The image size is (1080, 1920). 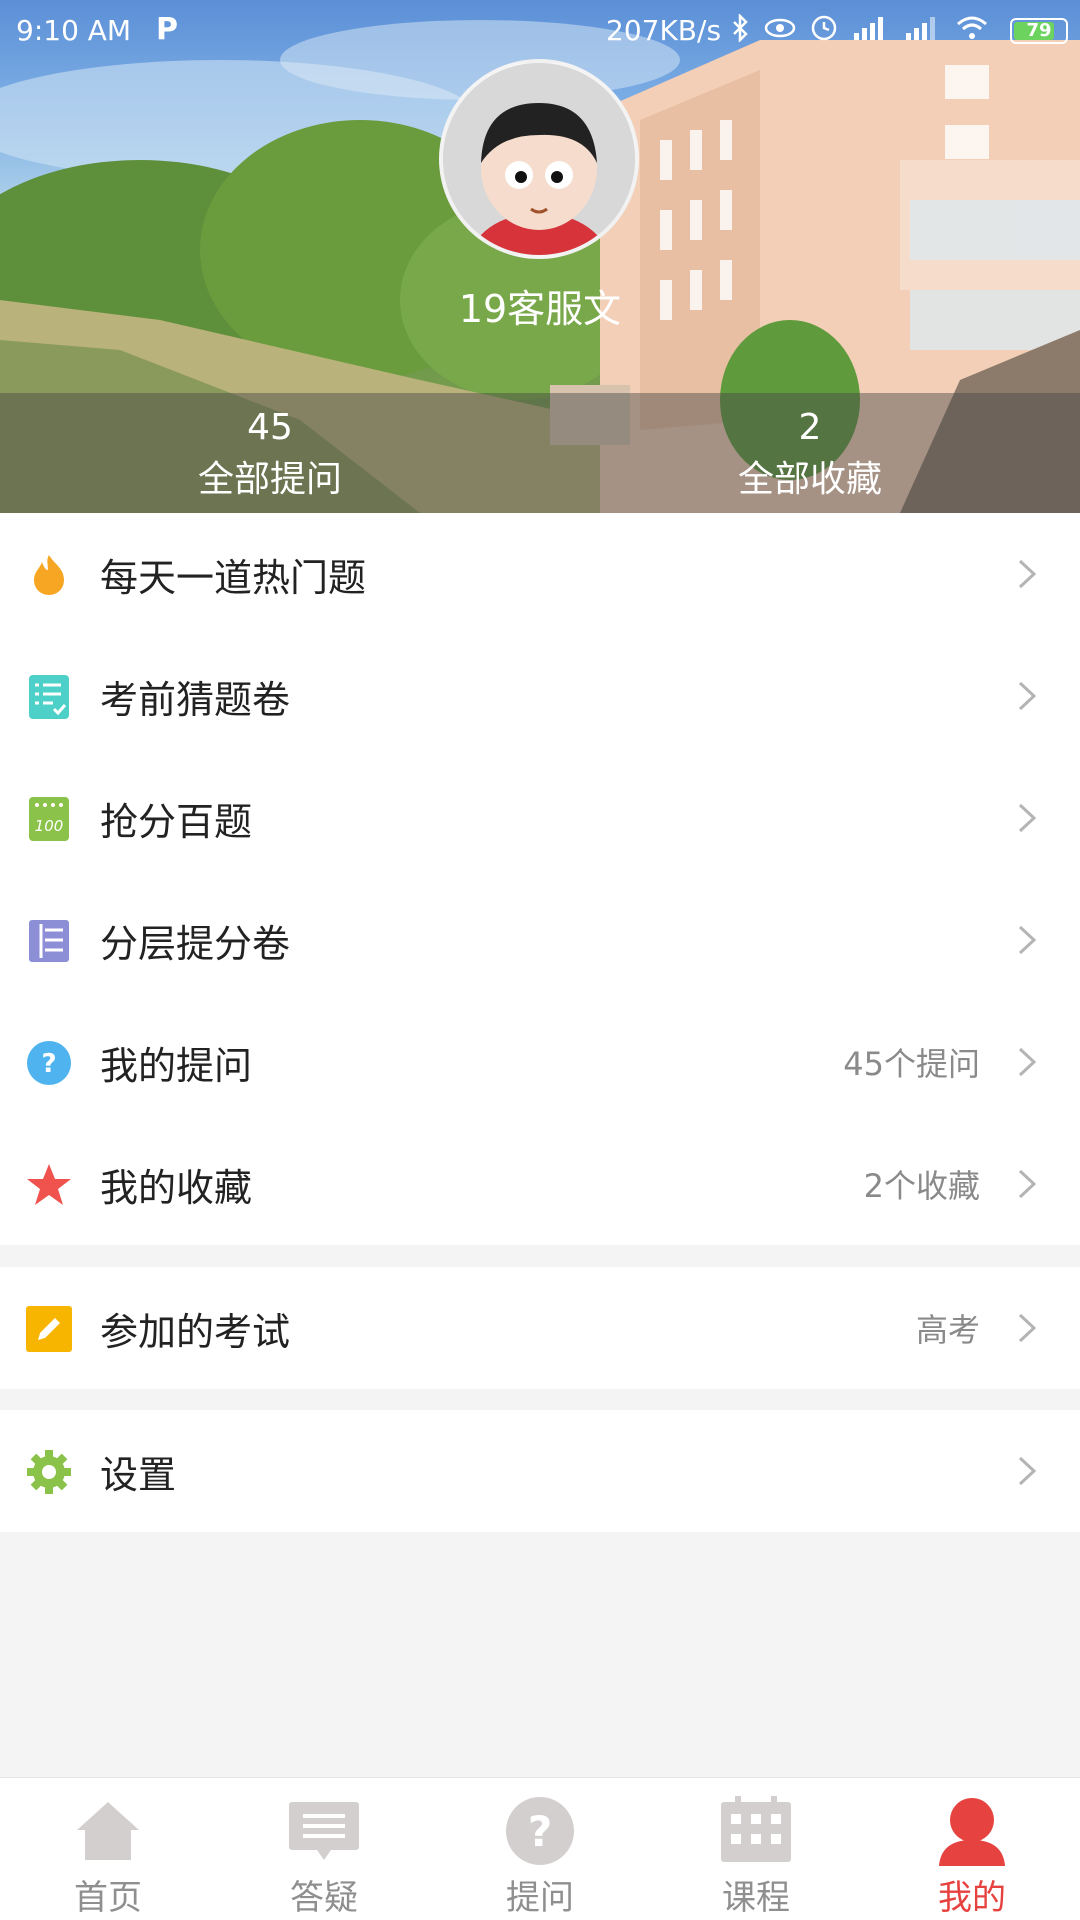 I want to click on menu-item-label: 设置, so click(x=138, y=1474).